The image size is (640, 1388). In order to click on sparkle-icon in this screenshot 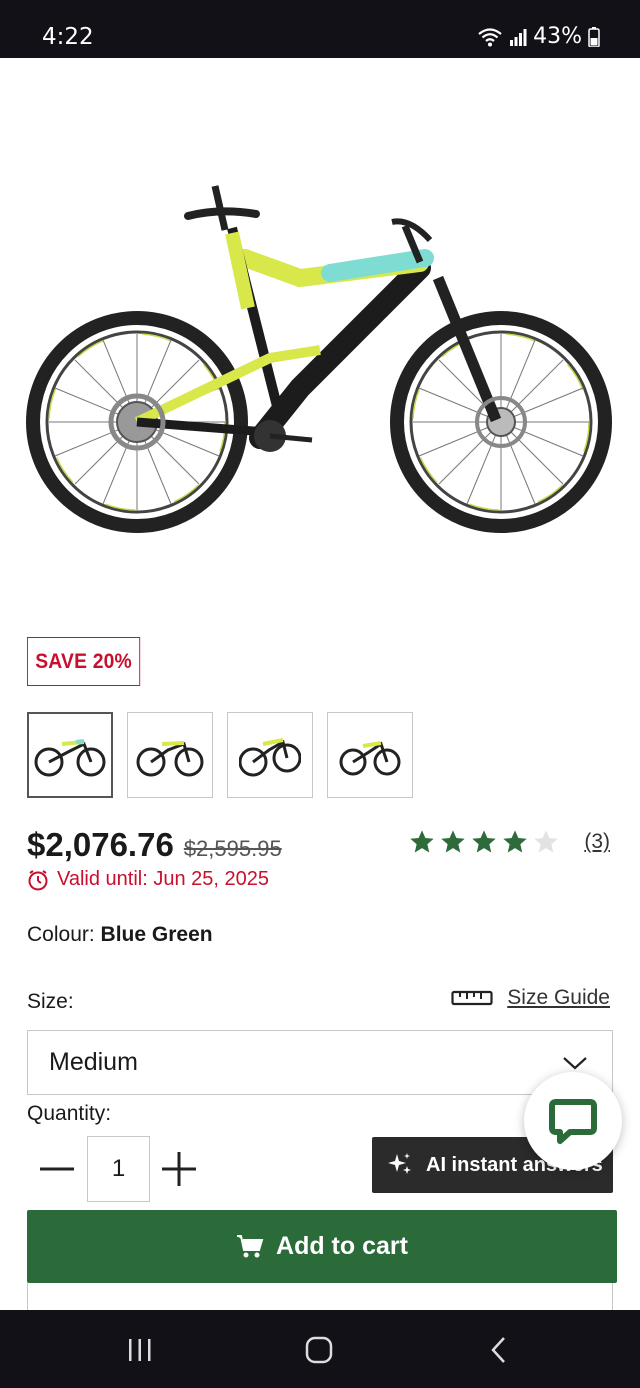, I will do `click(399, 1163)`.